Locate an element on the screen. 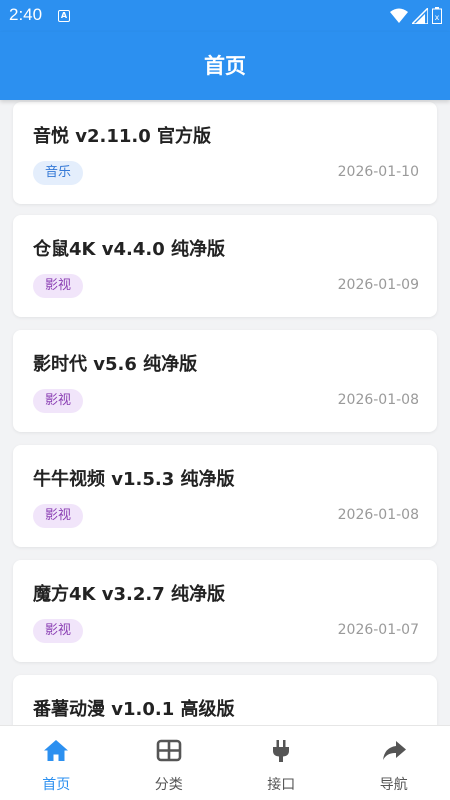 The image size is (450, 800). tab-home: 首页 is located at coordinates (56, 763).